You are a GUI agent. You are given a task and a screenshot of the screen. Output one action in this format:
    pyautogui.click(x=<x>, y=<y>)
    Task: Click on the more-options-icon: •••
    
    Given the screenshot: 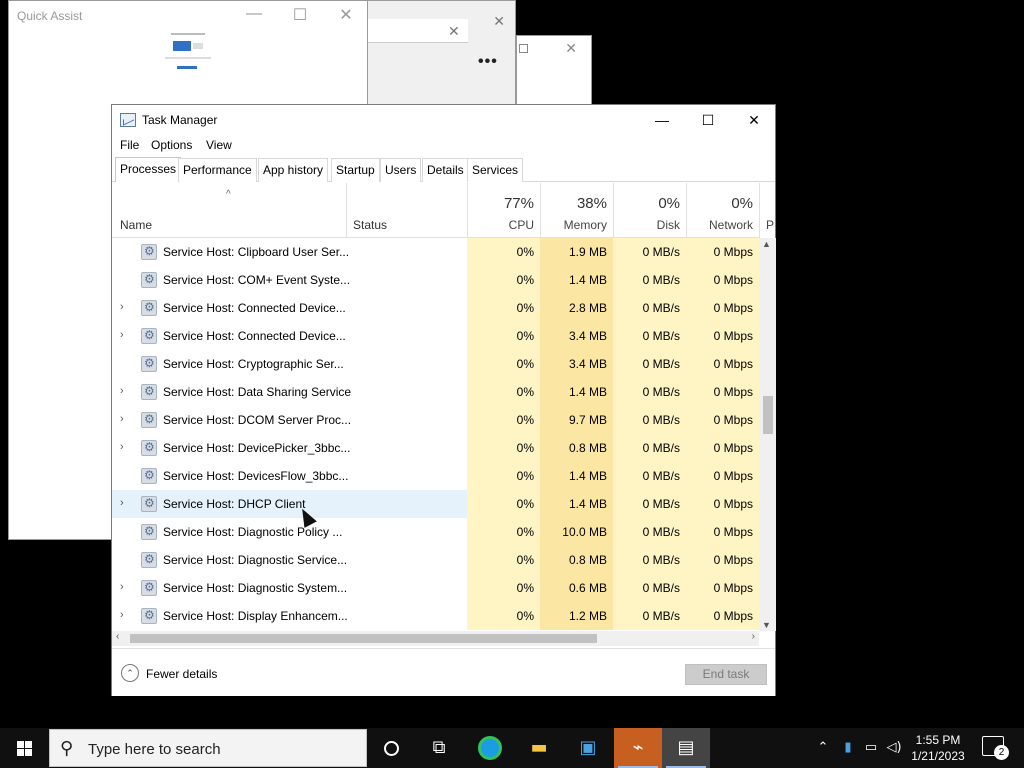 What is the action you would take?
    pyautogui.click(x=488, y=62)
    